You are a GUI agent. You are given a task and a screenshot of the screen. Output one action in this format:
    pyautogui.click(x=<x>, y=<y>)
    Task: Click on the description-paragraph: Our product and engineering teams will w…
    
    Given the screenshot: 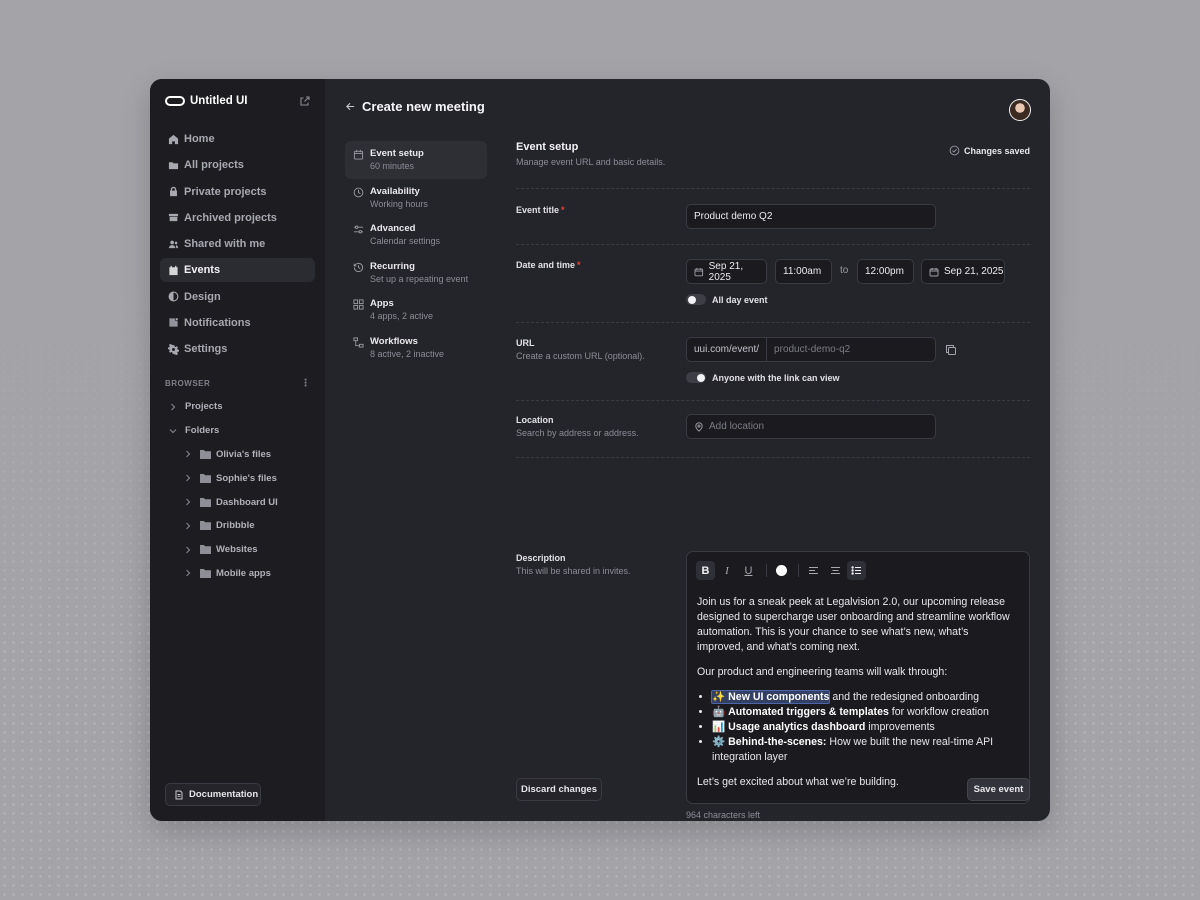 What is the action you would take?
    pyautogui.click(x=822, y=672)
    